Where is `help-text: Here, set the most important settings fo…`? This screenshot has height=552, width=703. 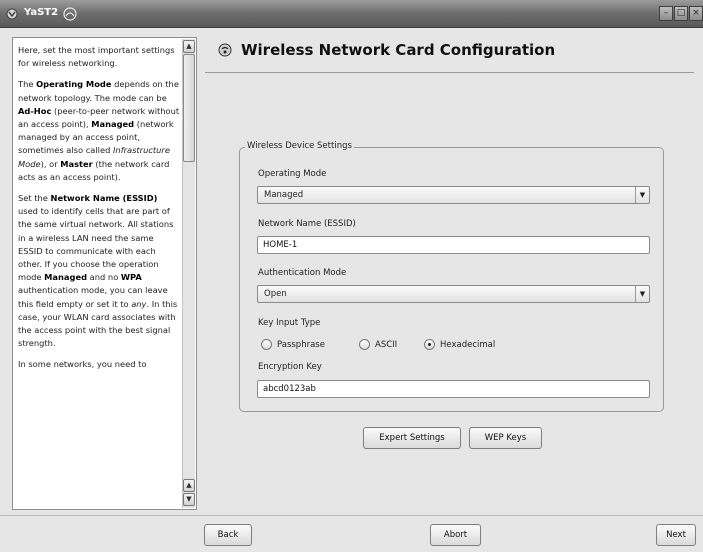
help-text: Here, set the most important settings fo… is located at coordinates (99, 212).